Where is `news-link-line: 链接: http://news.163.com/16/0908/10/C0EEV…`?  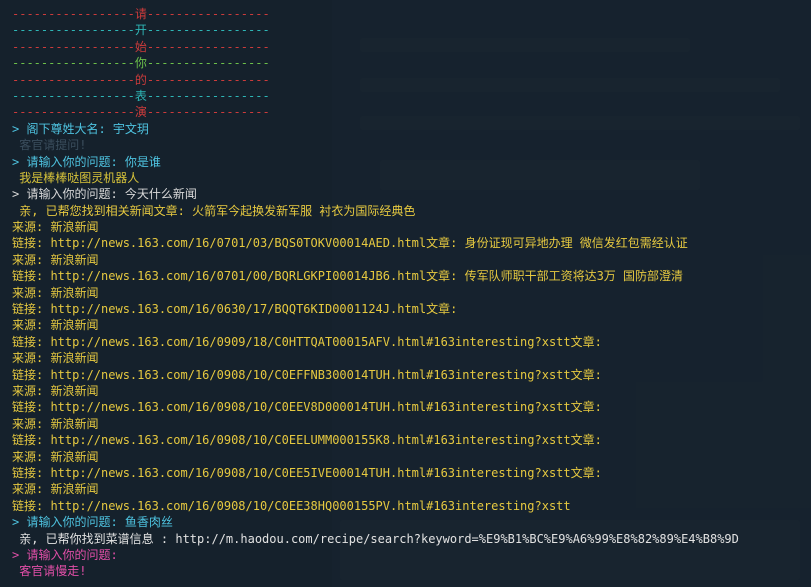 news-link-line: 链接: http://news.163.com/16/0908/10/C0EEV… is located at coordinates (307, 407).